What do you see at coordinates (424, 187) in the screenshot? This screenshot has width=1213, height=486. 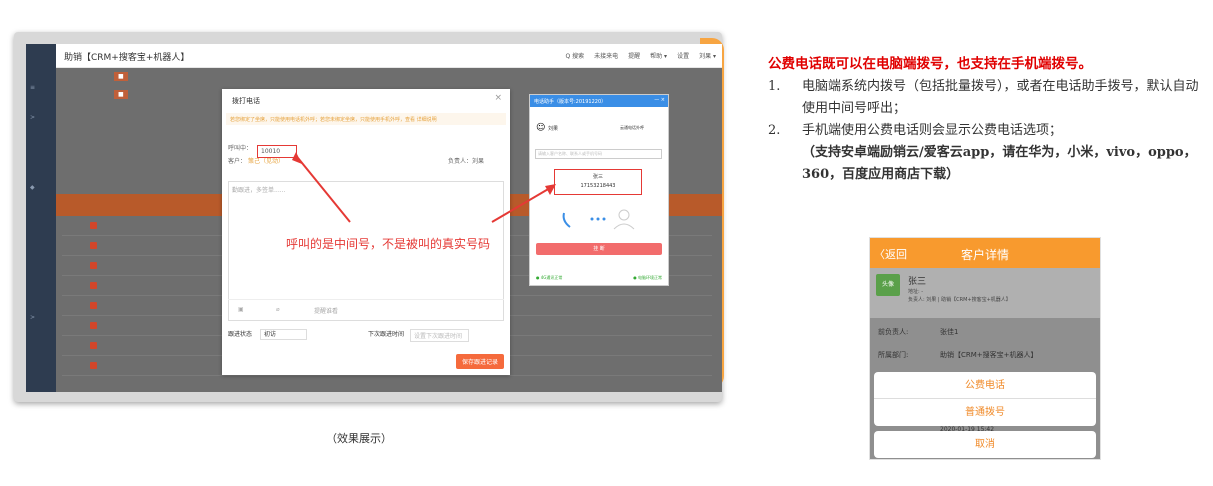 I see `annotation-arrows` at bounding box center [424, 187].